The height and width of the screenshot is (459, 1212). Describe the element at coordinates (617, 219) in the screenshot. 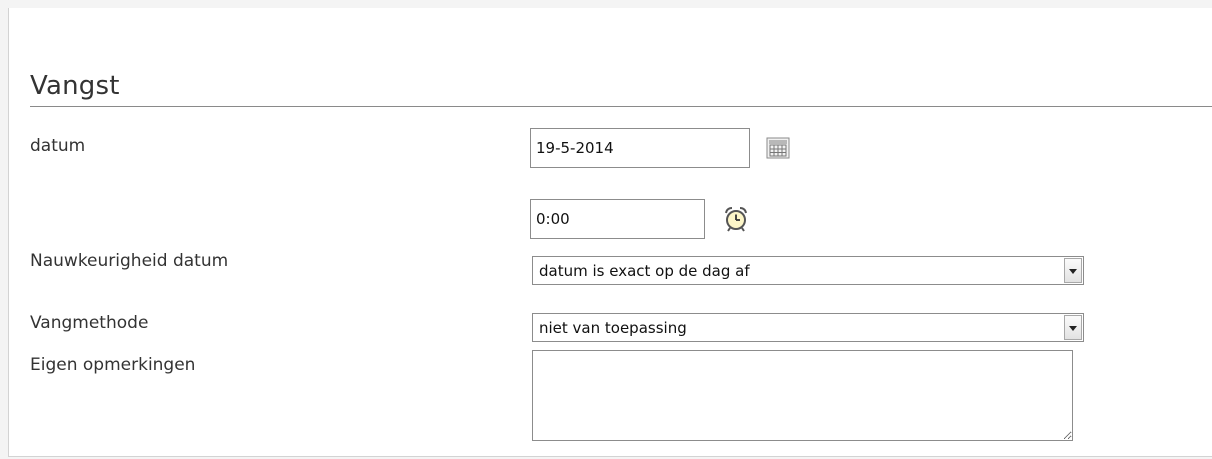

I see `time-input` at that location.